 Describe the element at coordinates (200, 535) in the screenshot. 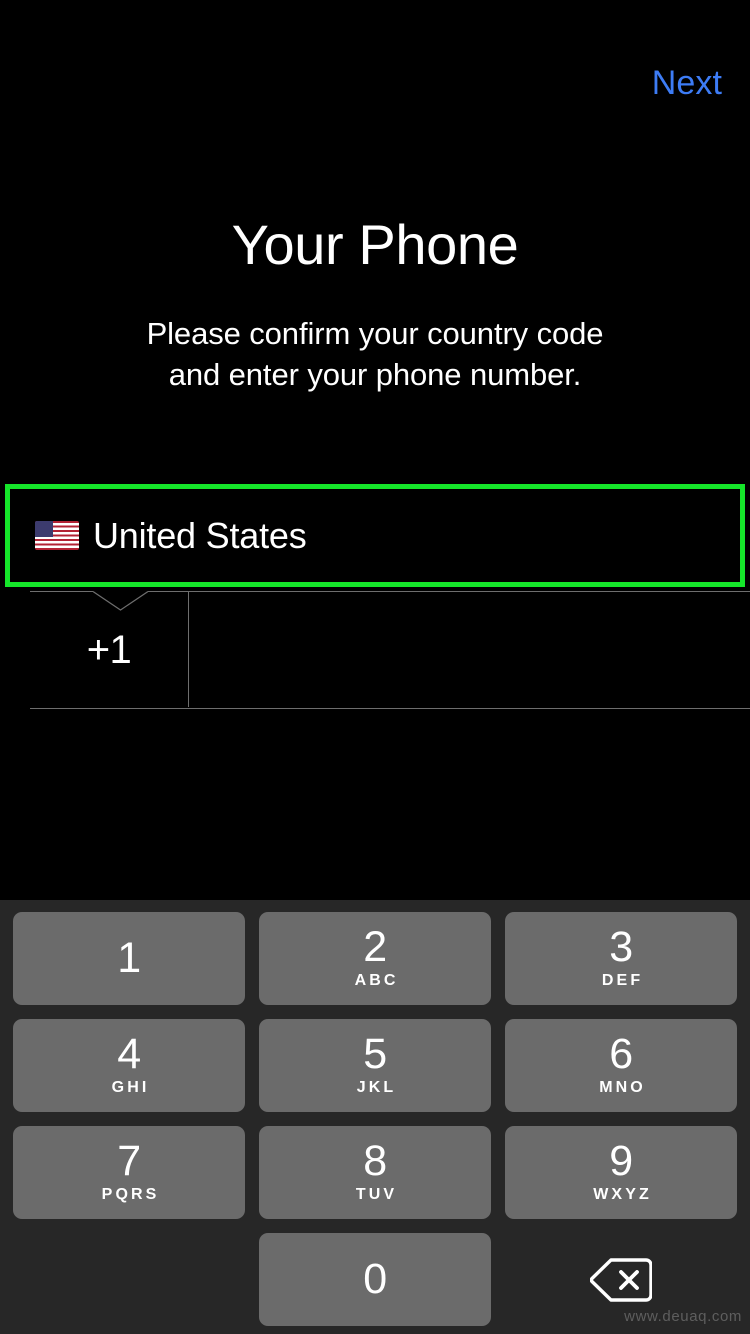

I see `country-name-label: United States` at that location.